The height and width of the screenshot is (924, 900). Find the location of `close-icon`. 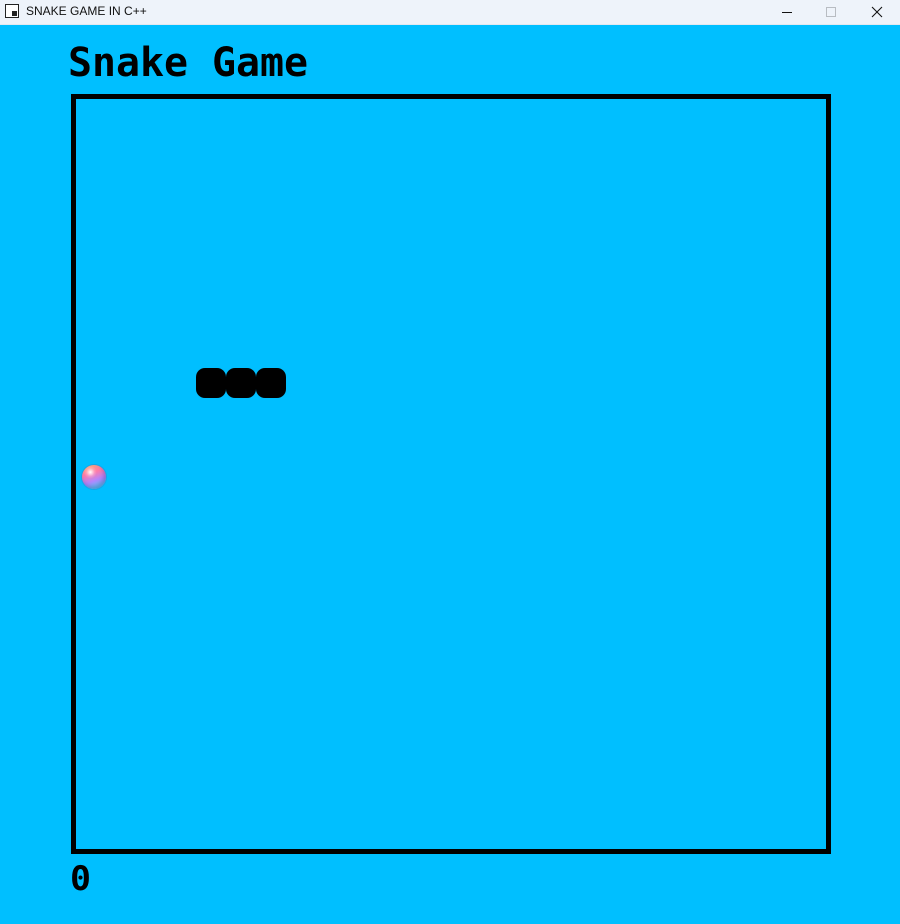

close-icon is located at coordinates (877, 12).